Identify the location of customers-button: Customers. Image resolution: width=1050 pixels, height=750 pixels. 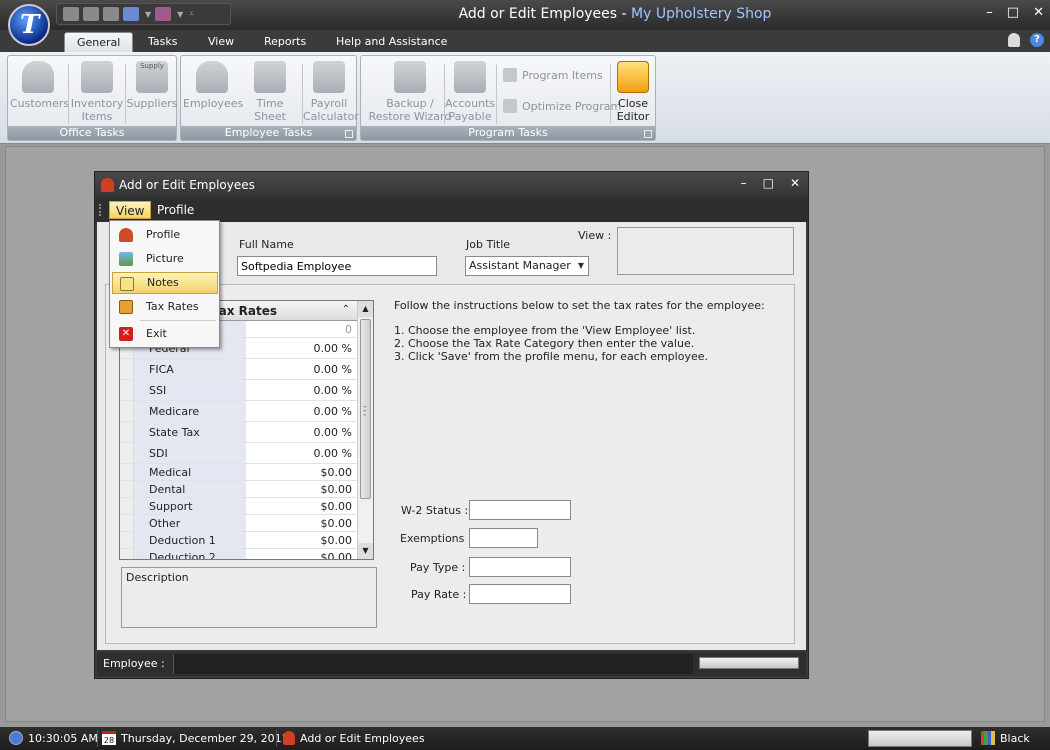
(39, 85).